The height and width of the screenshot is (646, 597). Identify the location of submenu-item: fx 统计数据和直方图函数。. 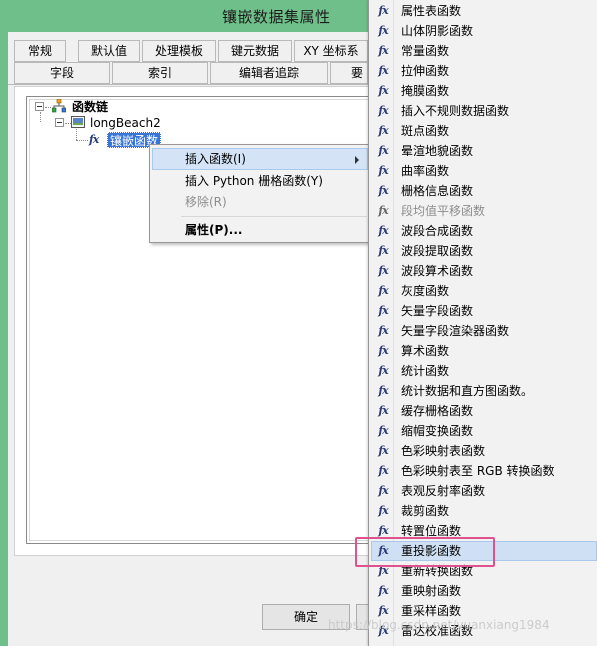
(484, 391).